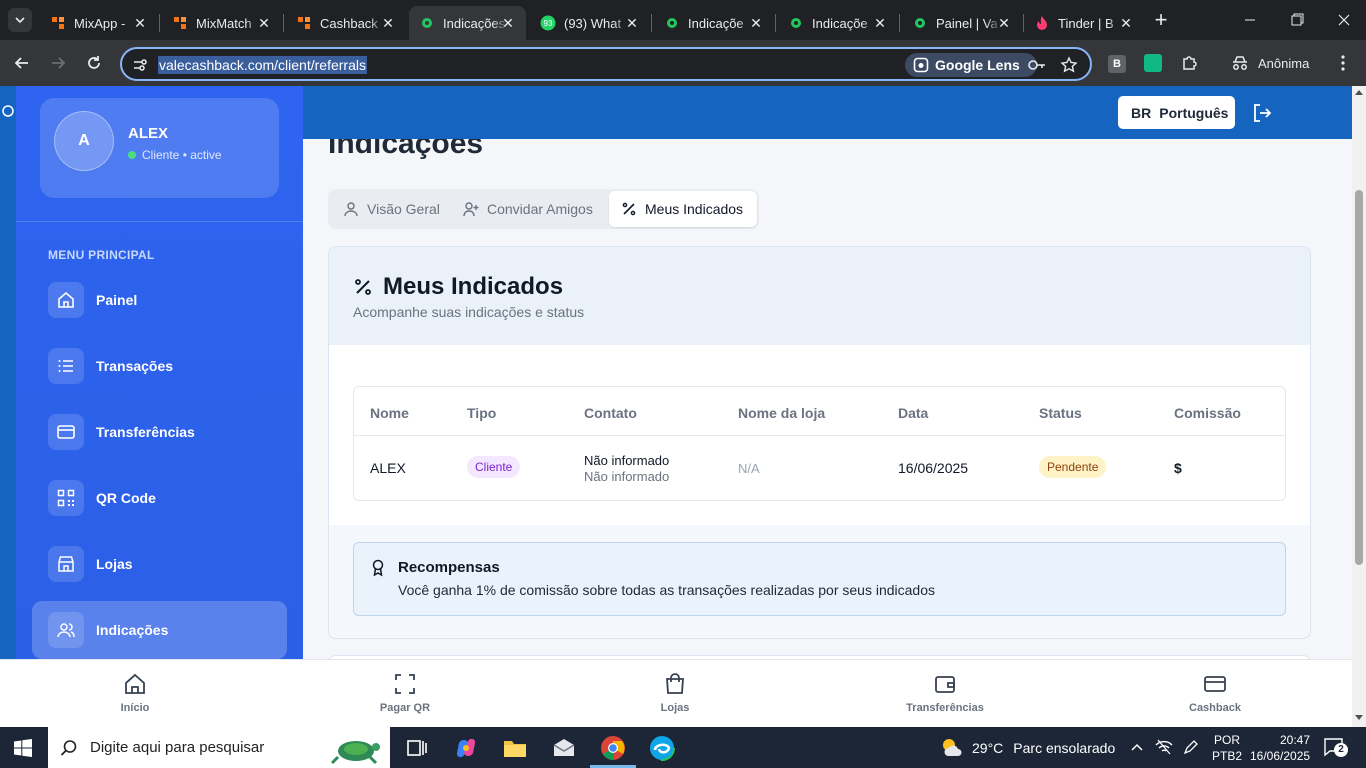 This screenshot has width=1366, height=768. I want to click on sidebar-item-painel: Painel, so click(159, 300).